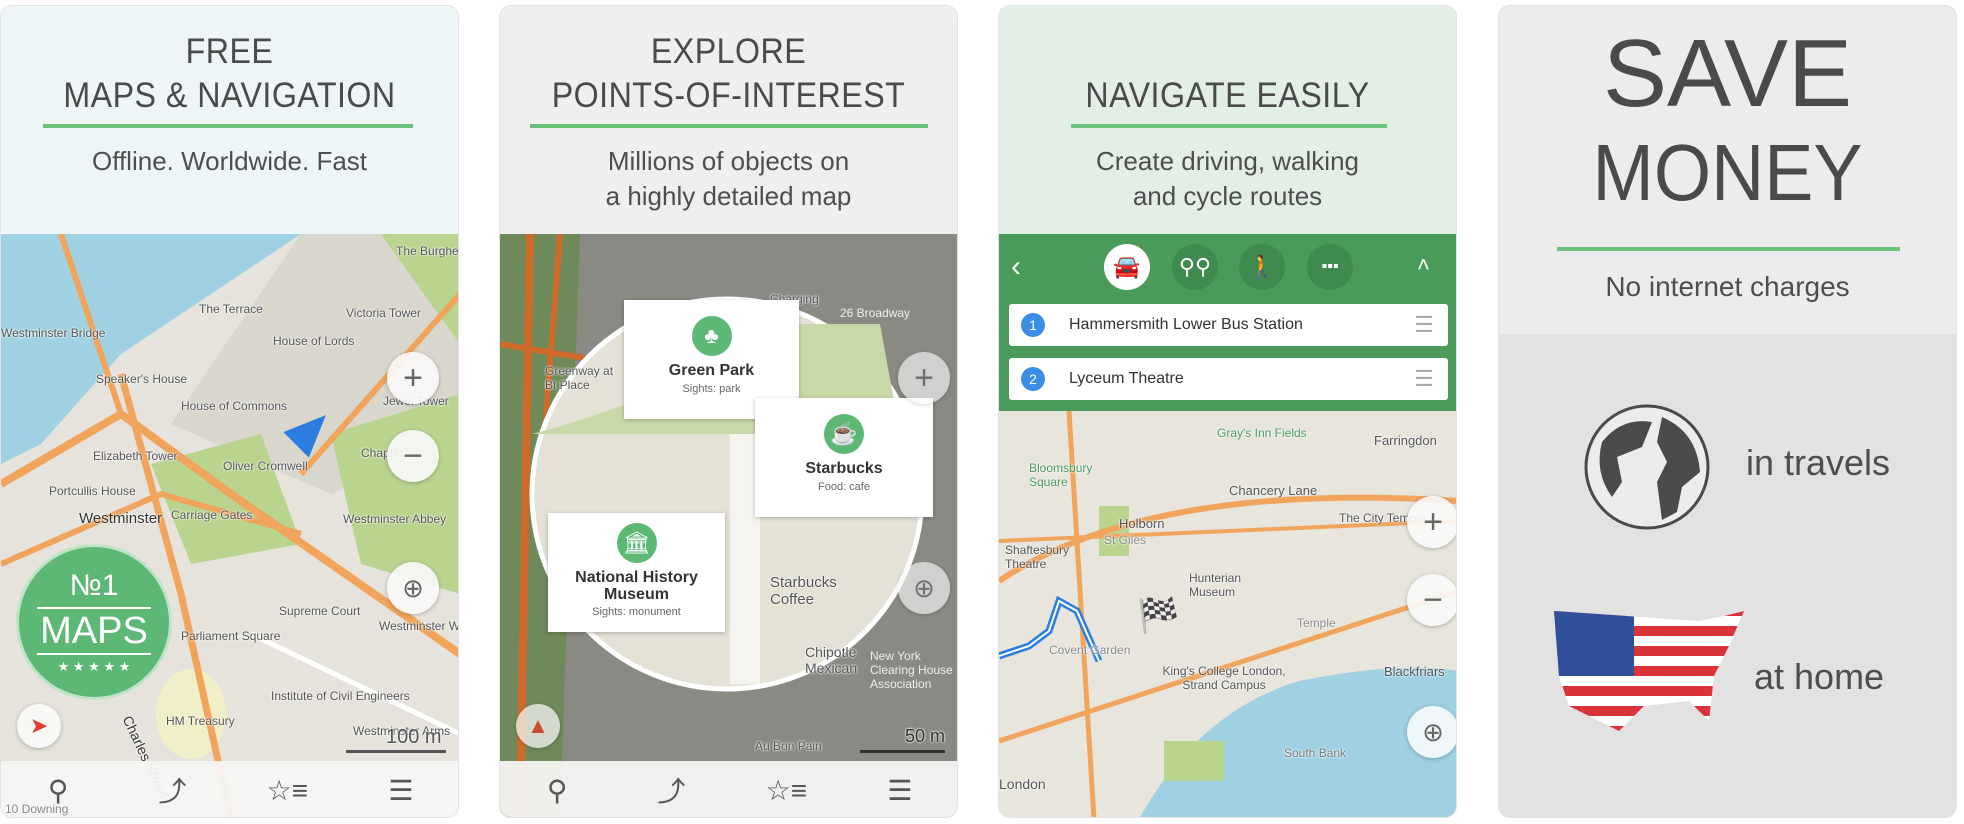  What do you see at coordinates (579, 378) in the screenshot?
I see `map-label: Greenway at Bt Place` at bounding box center [579, 378].